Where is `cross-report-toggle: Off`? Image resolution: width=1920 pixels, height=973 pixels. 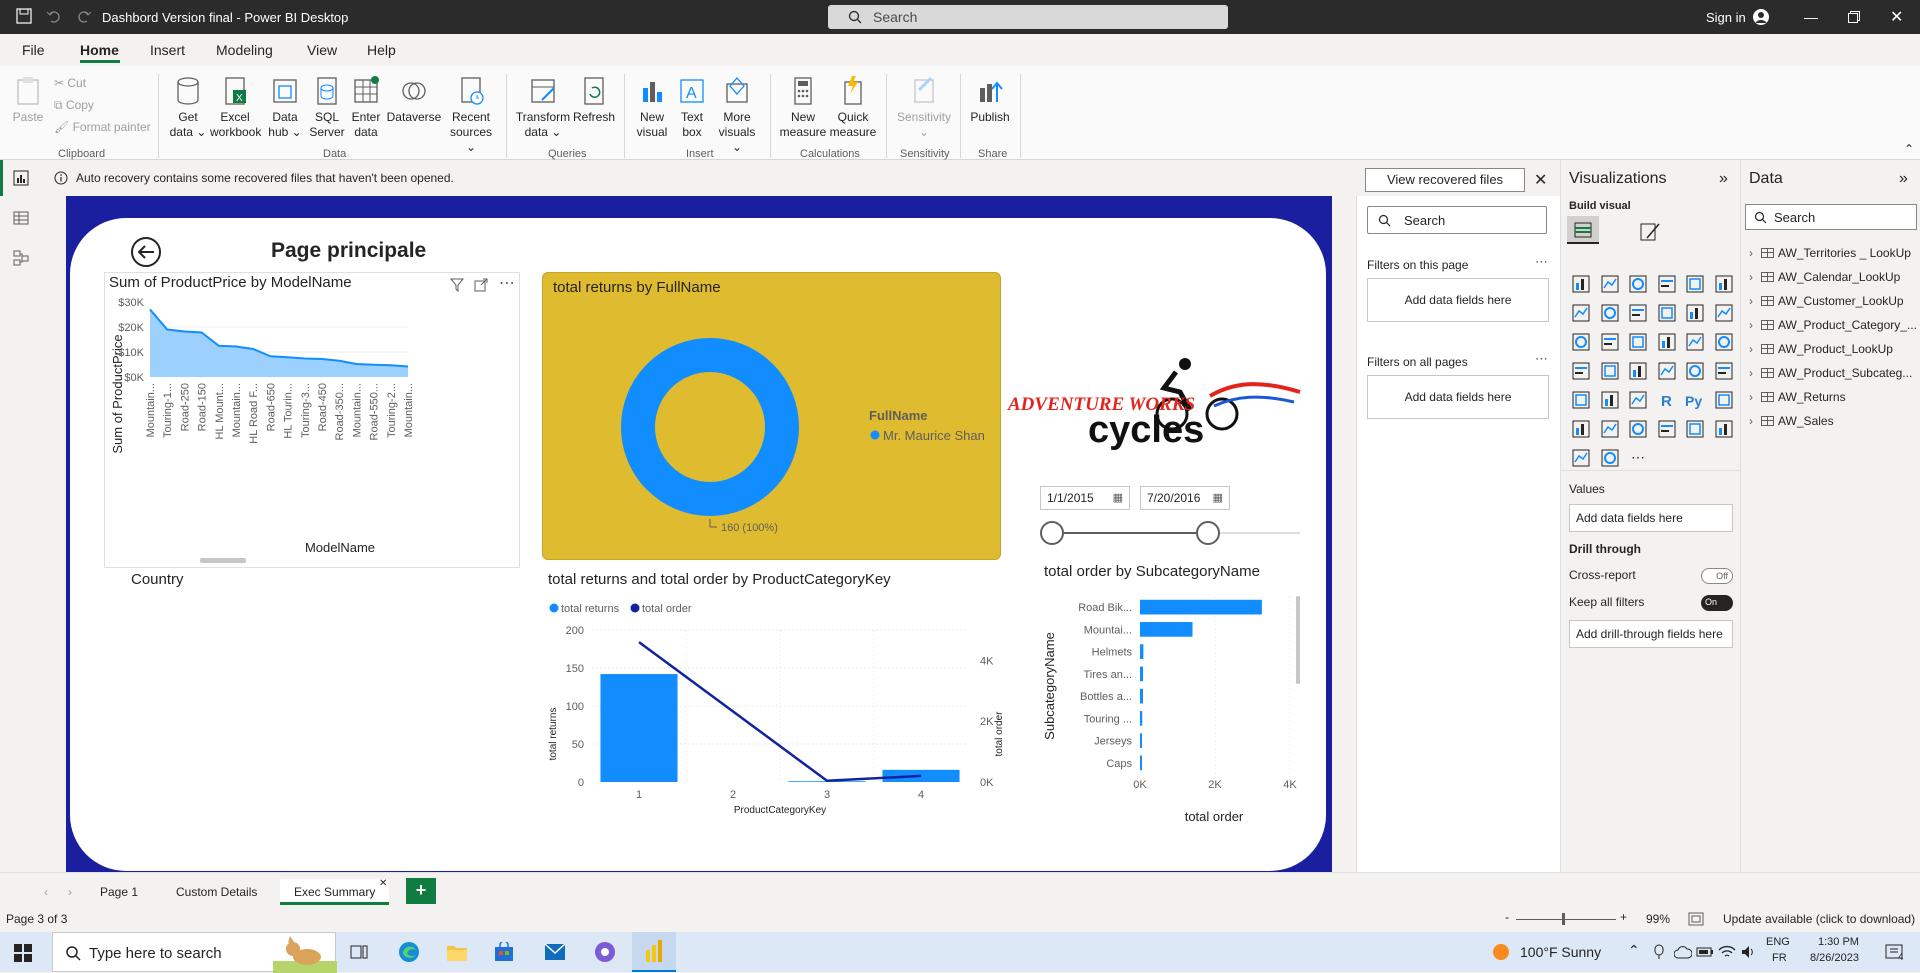
cross-report-toggle: Off is located at coordinates (1717, 576).